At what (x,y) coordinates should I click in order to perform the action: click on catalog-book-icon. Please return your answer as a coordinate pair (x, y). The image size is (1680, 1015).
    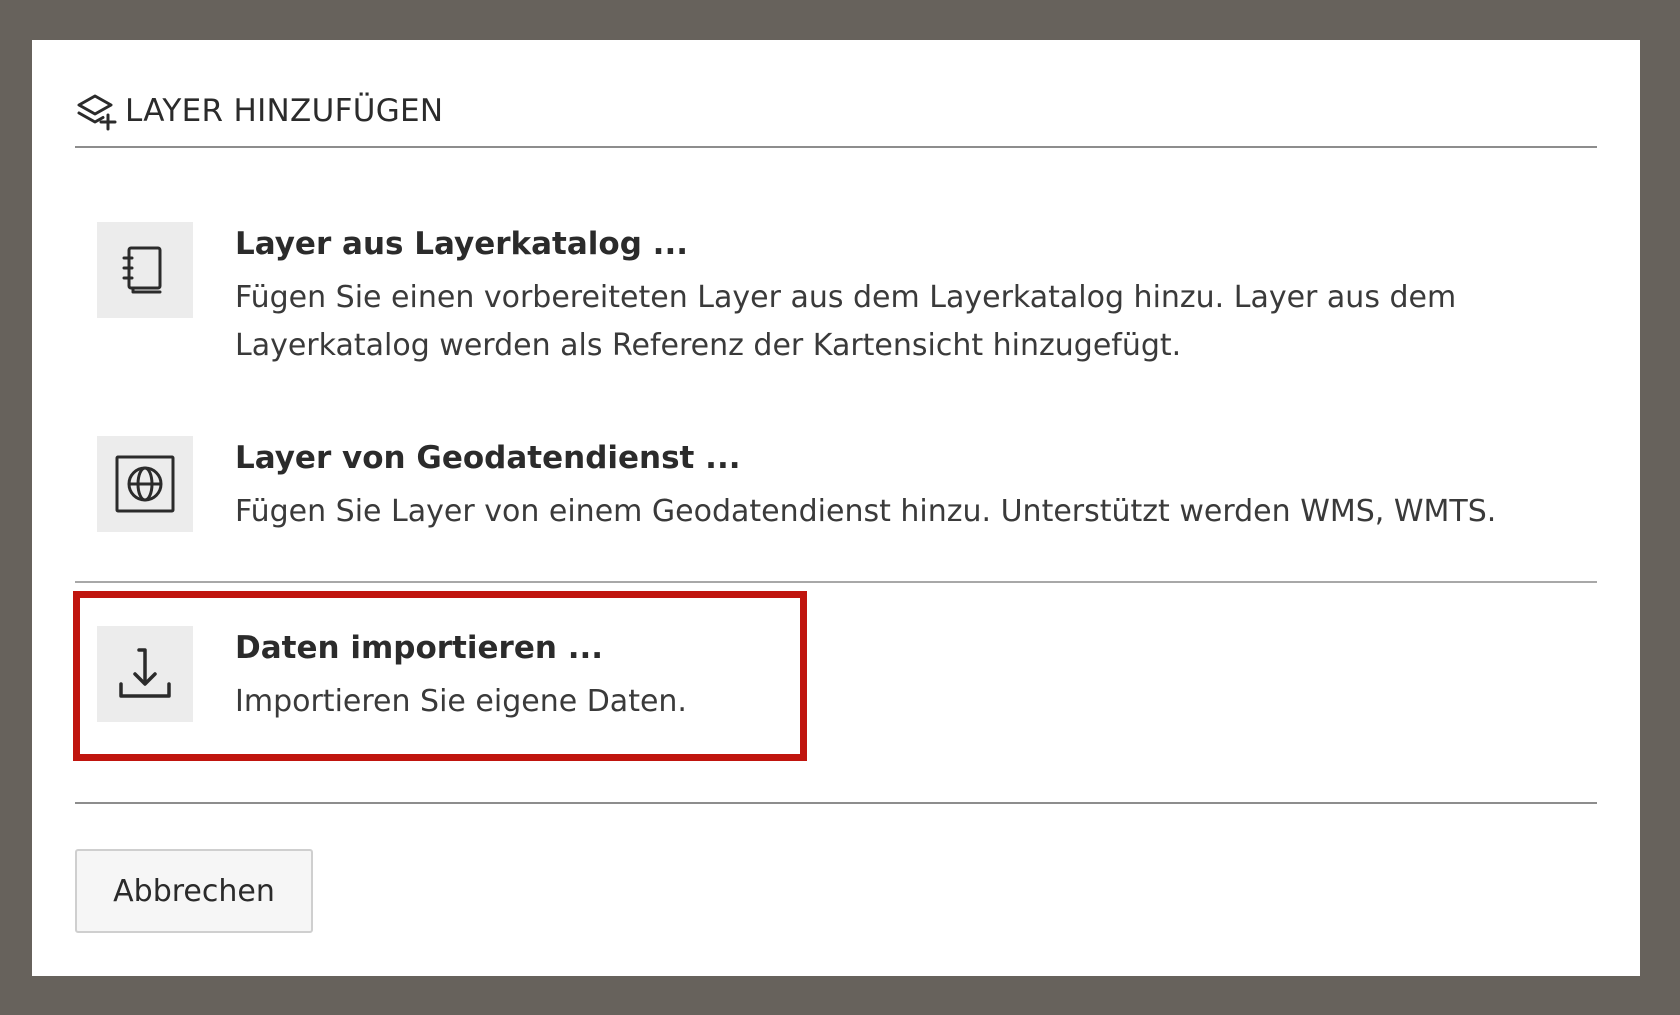
    Looking at the image, I should click on (145, 270).